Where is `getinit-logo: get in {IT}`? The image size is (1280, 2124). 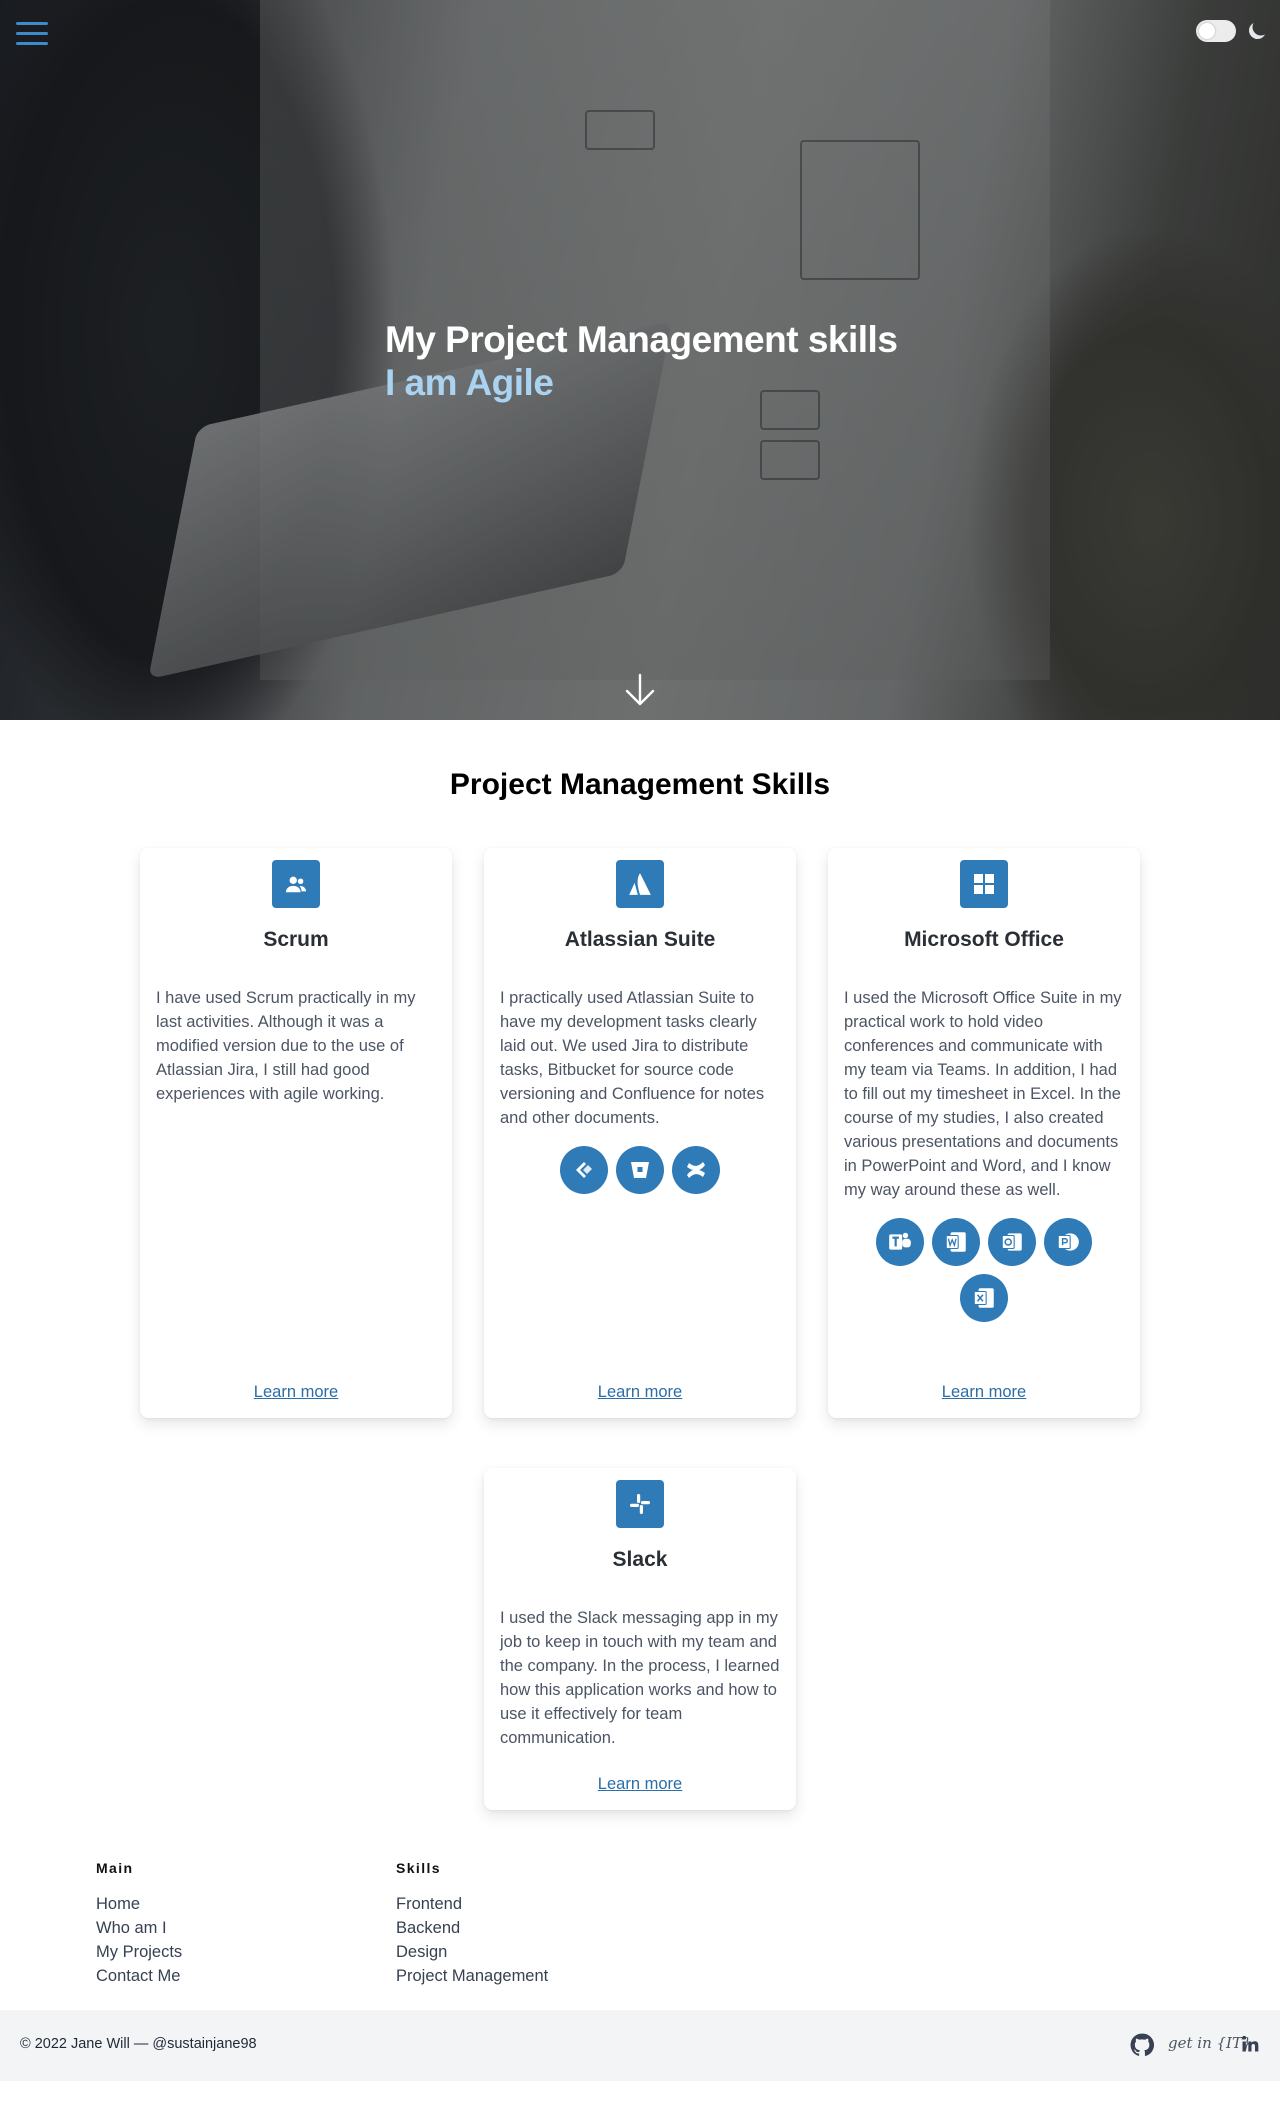
getinit-logo: get in {IT} is located at coordinates (1210, 2043).